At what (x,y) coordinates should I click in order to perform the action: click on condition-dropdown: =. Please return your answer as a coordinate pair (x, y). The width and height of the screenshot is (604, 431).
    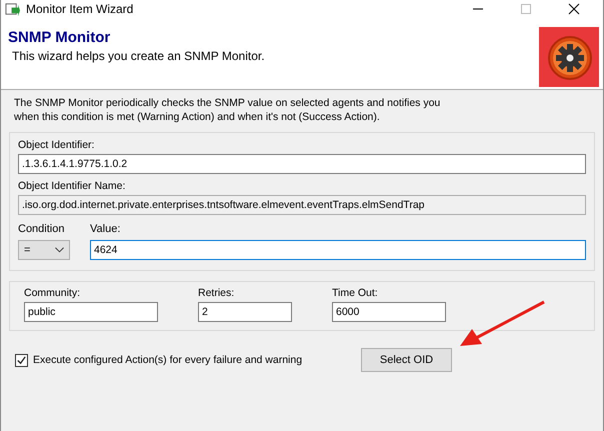
    Looking at the image, I should click on (44, 250).